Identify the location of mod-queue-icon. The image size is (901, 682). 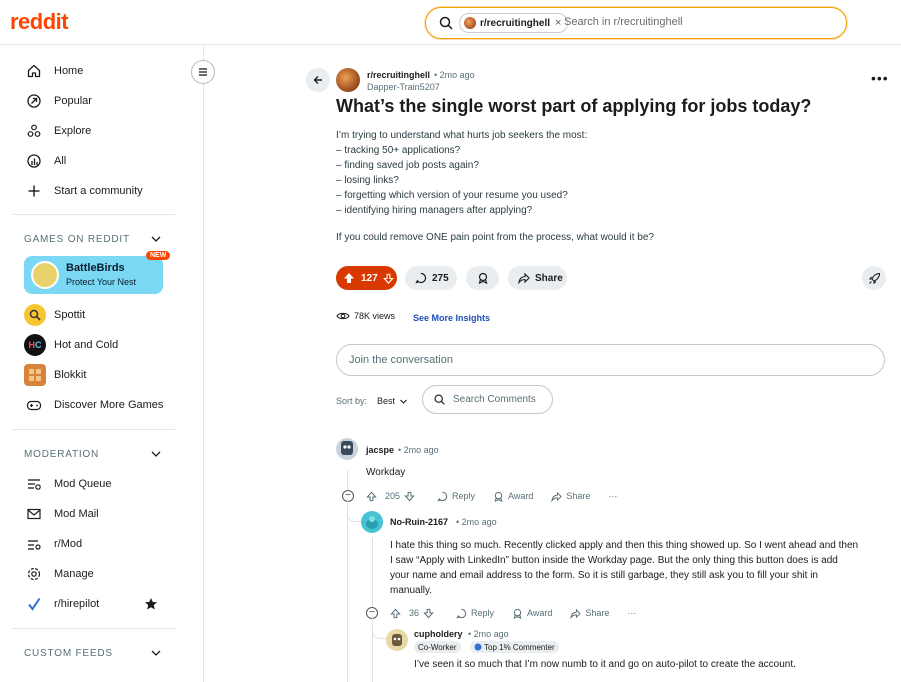
(34, 484).